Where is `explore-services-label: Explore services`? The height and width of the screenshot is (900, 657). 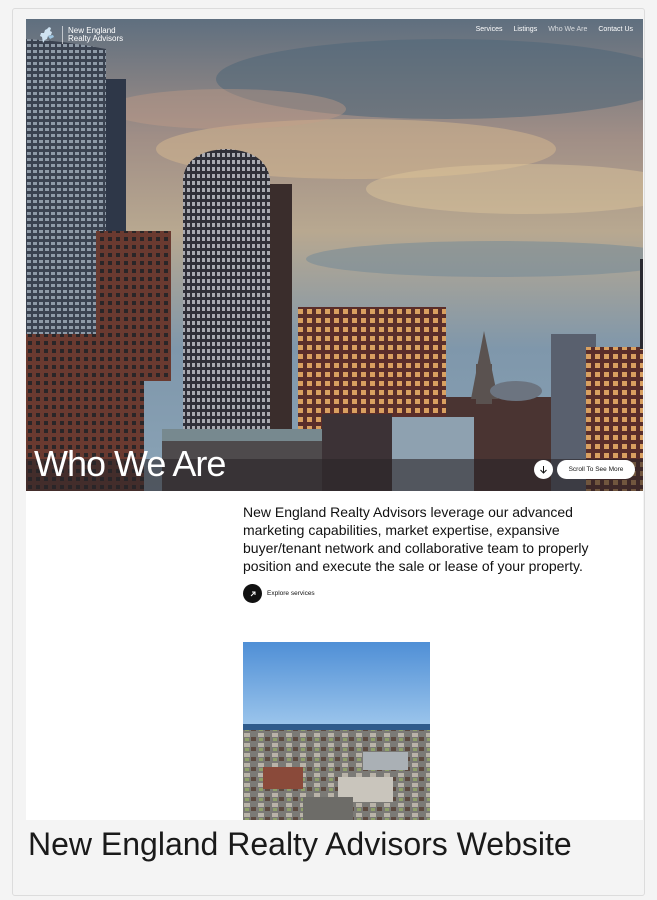 explore-services-label: Explore services is located at coordinates (291, 593).